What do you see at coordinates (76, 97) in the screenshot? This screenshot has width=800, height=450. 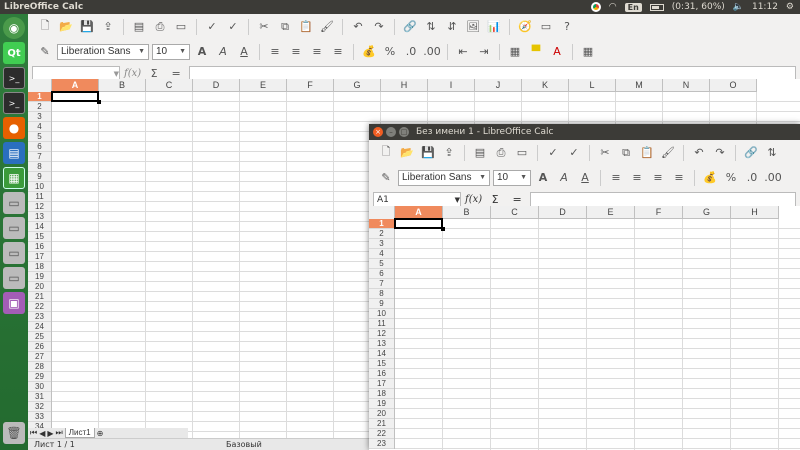 I see `active-cell-cursor` at bounding box center [76, 97].